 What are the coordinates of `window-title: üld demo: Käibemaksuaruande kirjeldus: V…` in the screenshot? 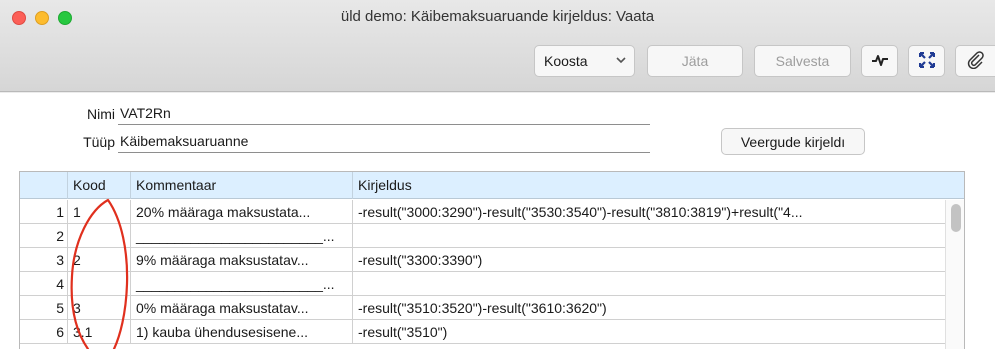 It's located at (497, 16).